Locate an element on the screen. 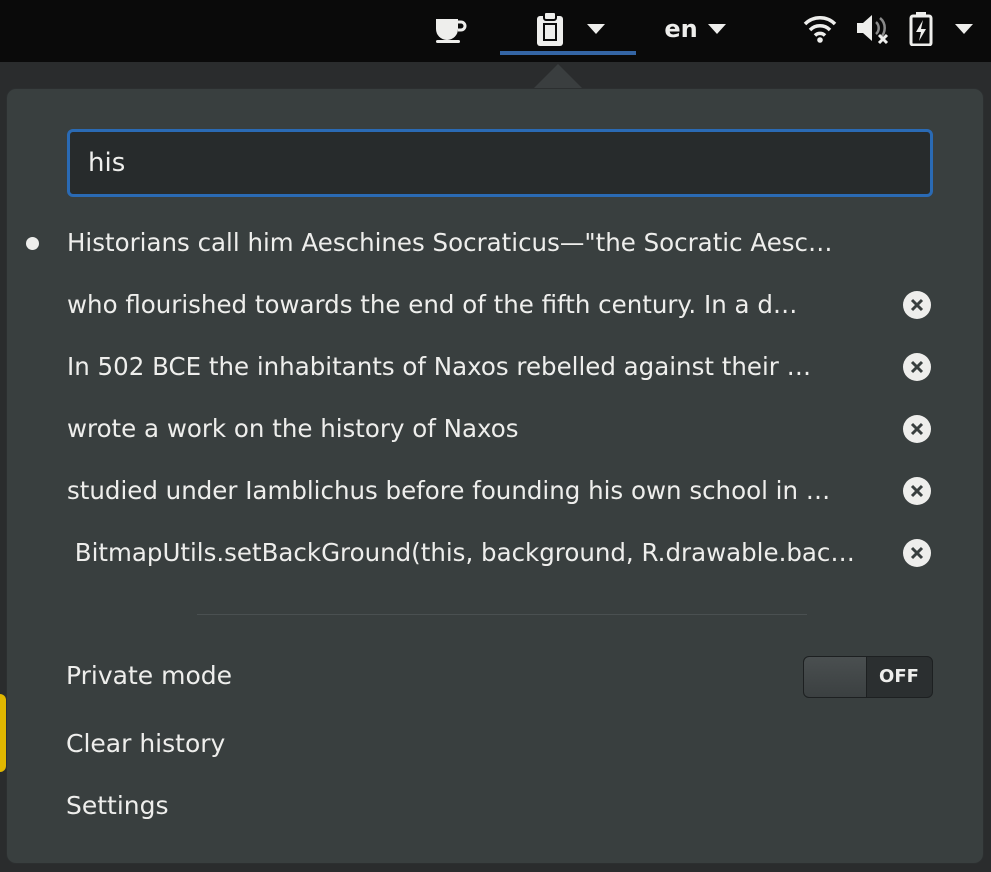 The width and height of the screenshot is (991, 872). caffeine-indicator is located at coordinates (450, 29).